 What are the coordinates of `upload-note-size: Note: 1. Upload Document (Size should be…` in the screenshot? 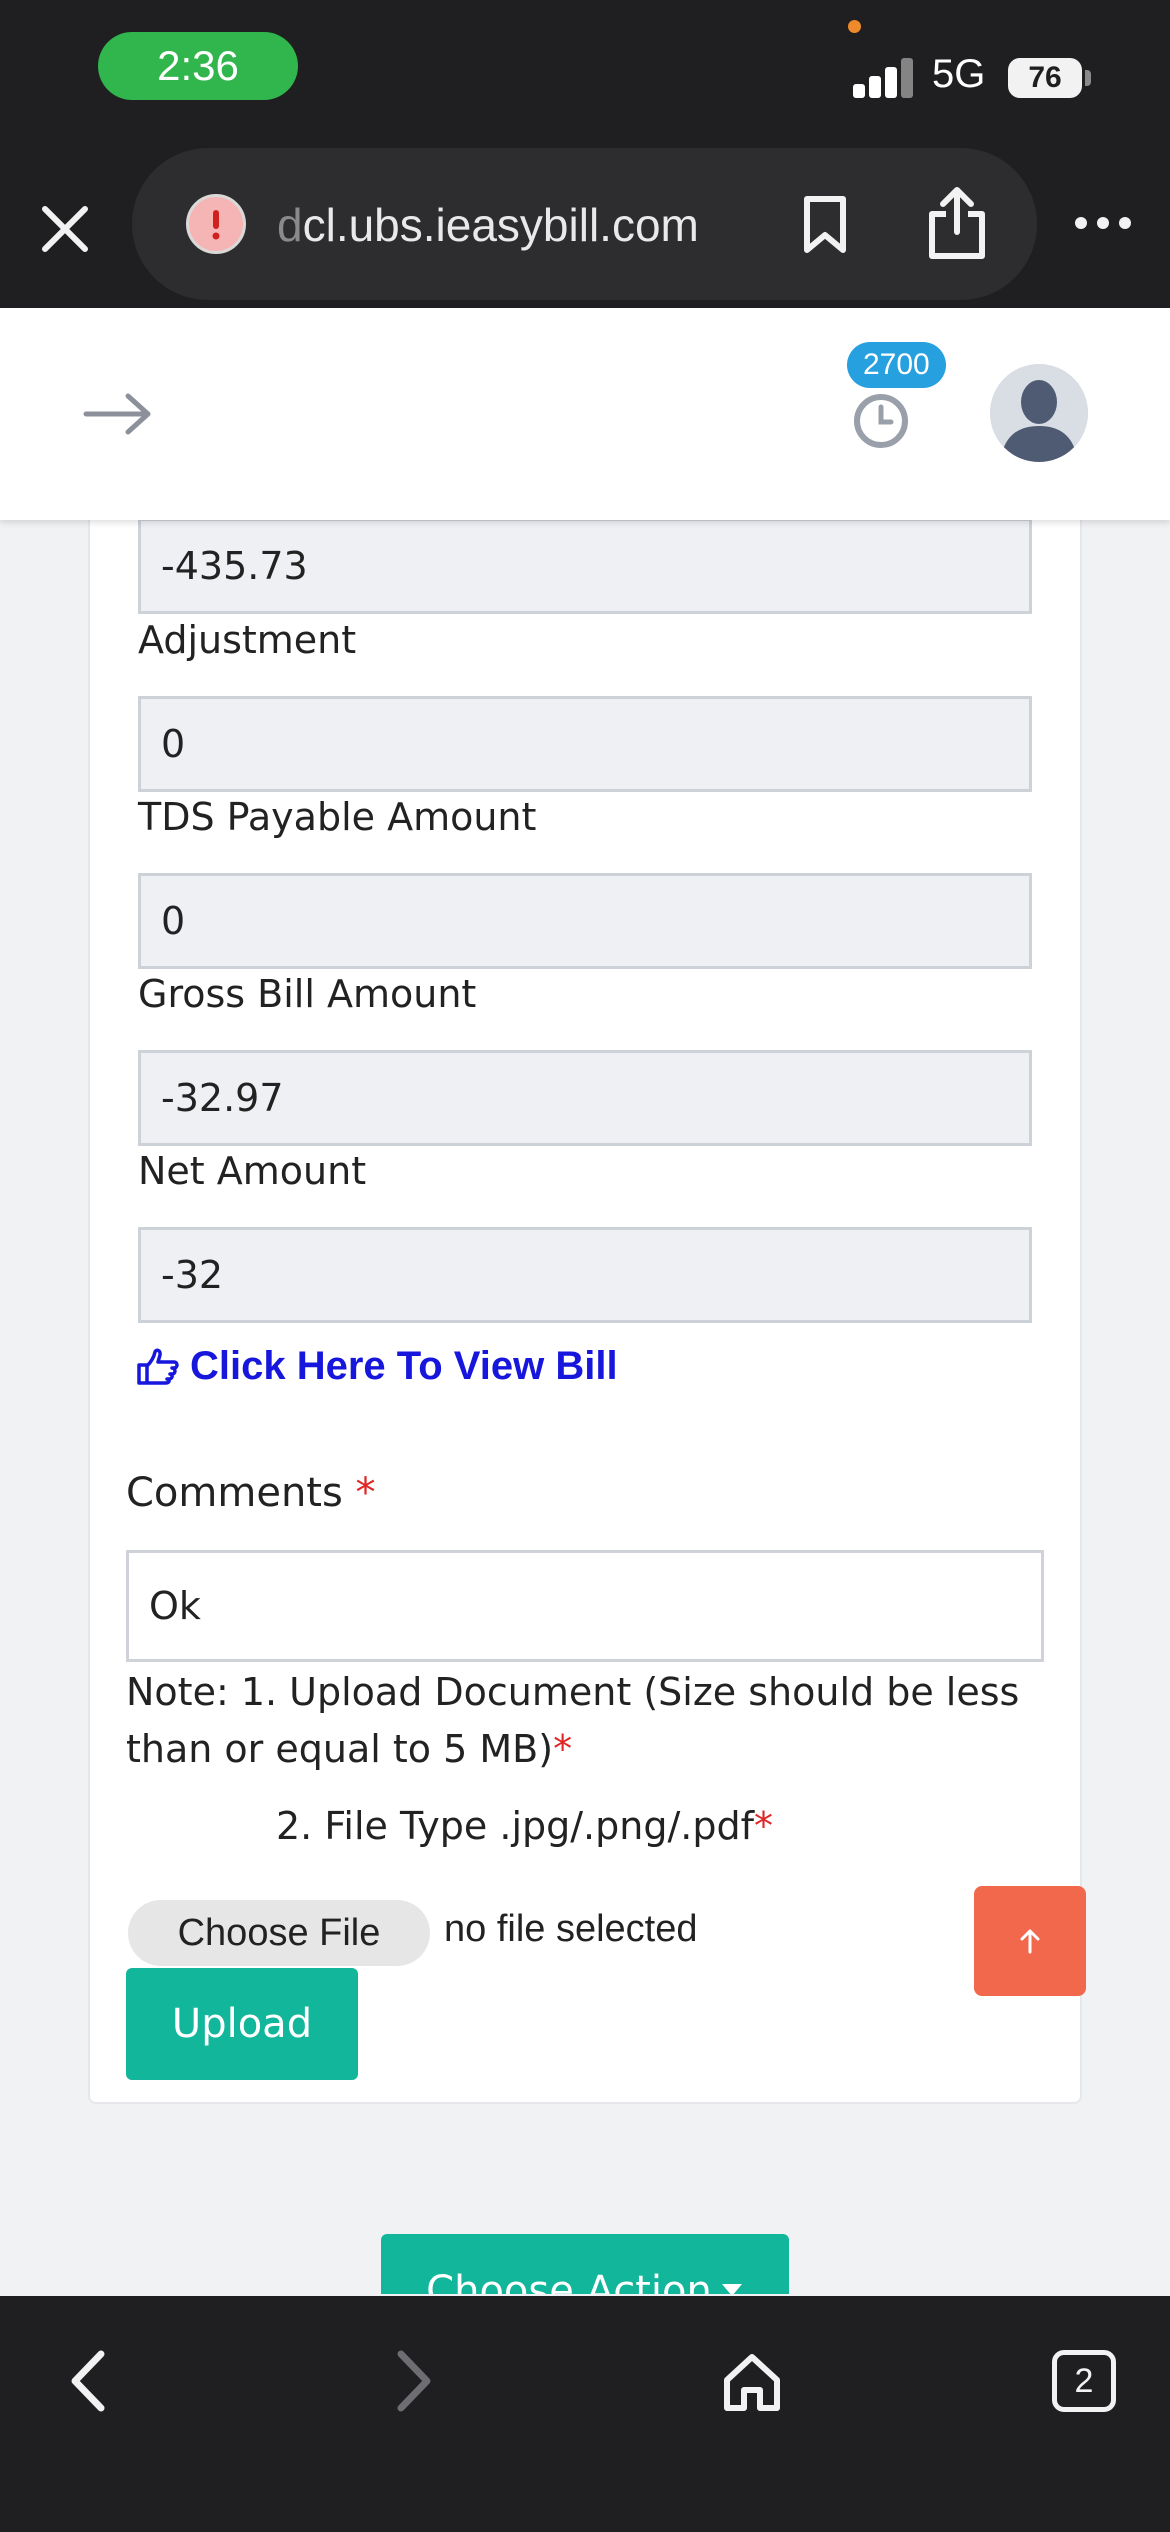 It's located at (591, 1721).